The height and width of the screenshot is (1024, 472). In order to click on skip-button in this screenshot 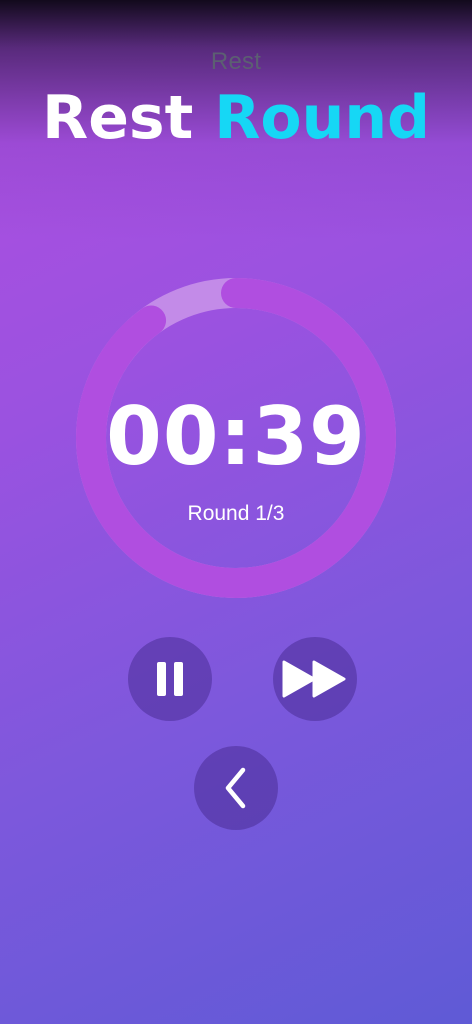, I will do `click(315, 679)`.